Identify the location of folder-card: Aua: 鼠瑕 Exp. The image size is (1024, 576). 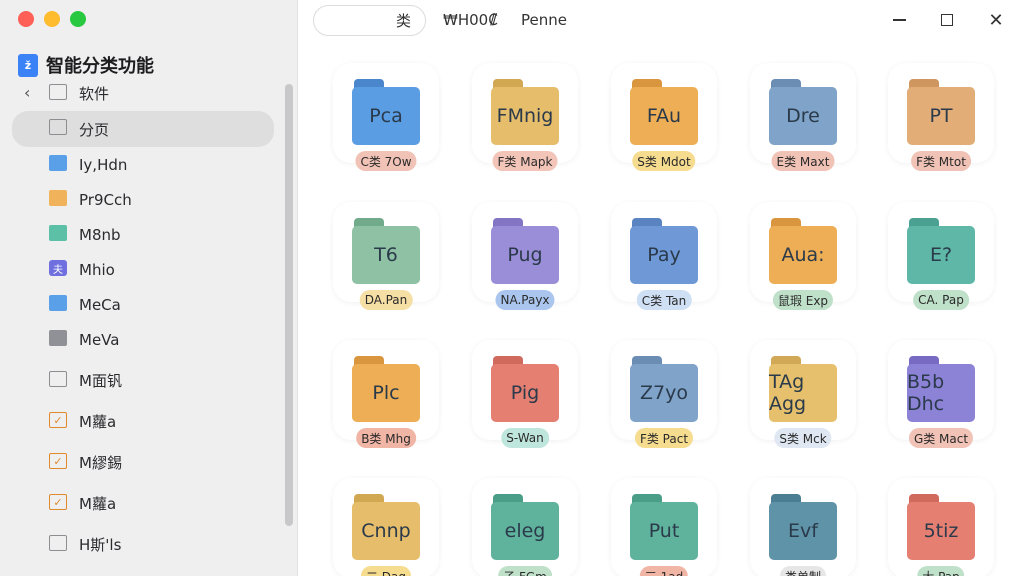
(803, 256).